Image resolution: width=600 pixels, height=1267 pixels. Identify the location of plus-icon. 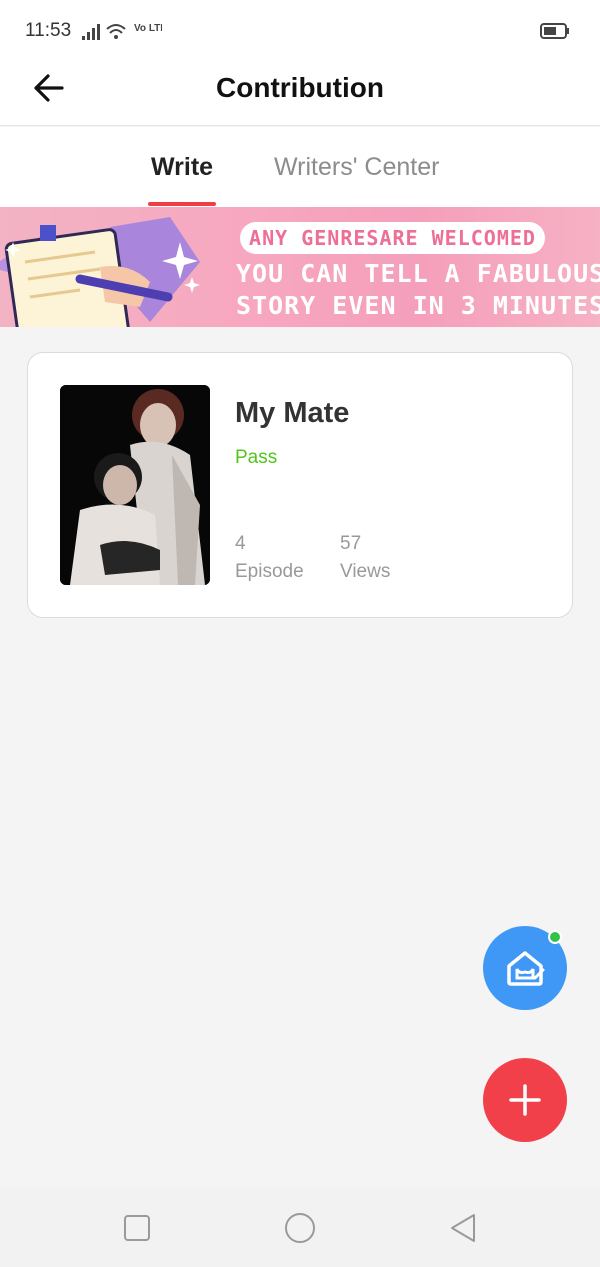
(525, 1100).